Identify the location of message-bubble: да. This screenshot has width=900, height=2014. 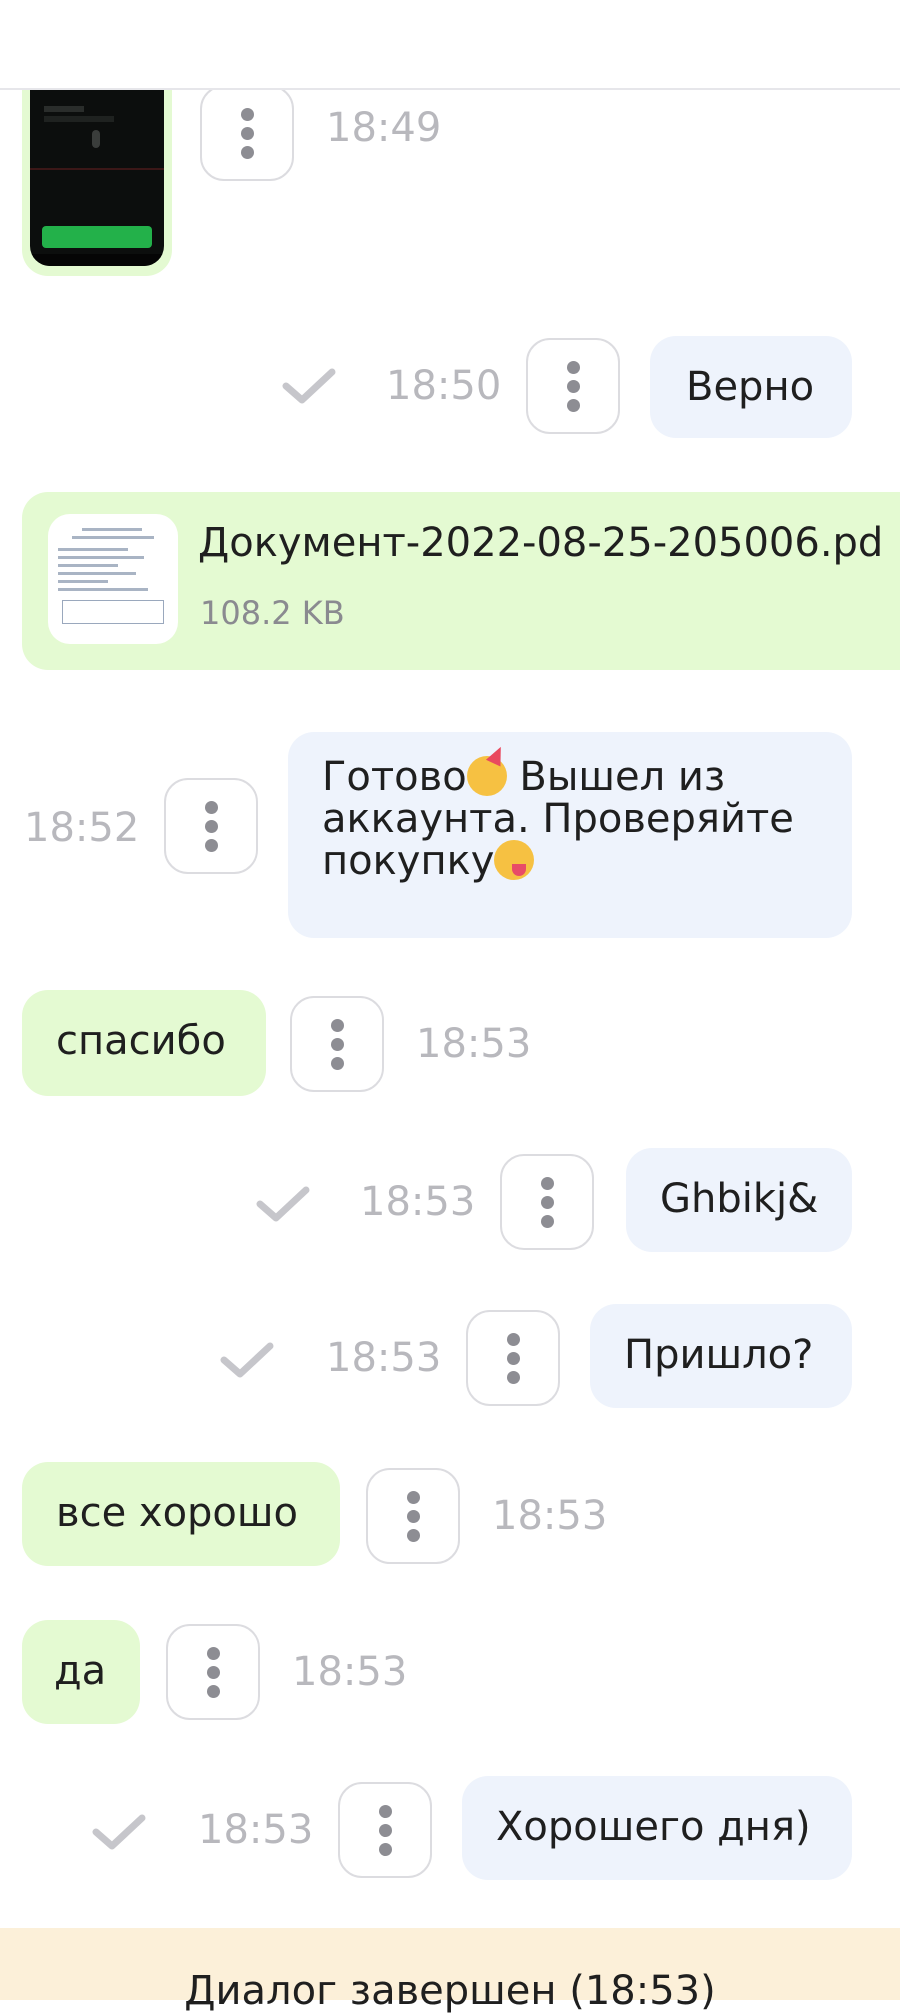
(81, 1672).